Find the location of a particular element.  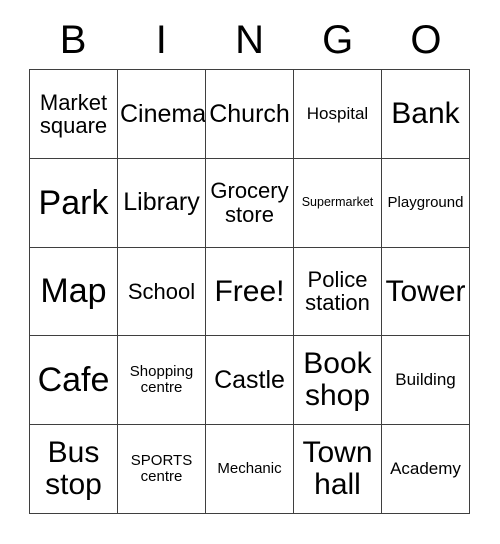

bingo-cell-r3c2: School is located at coordinates (162, 292).